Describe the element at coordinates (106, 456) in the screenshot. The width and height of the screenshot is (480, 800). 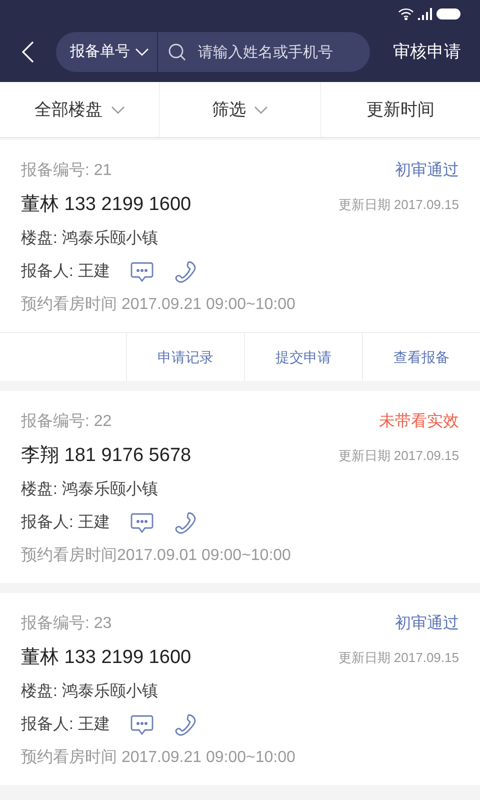
I see `client-name-phone: 李翔 181 9176 5678` at that location.